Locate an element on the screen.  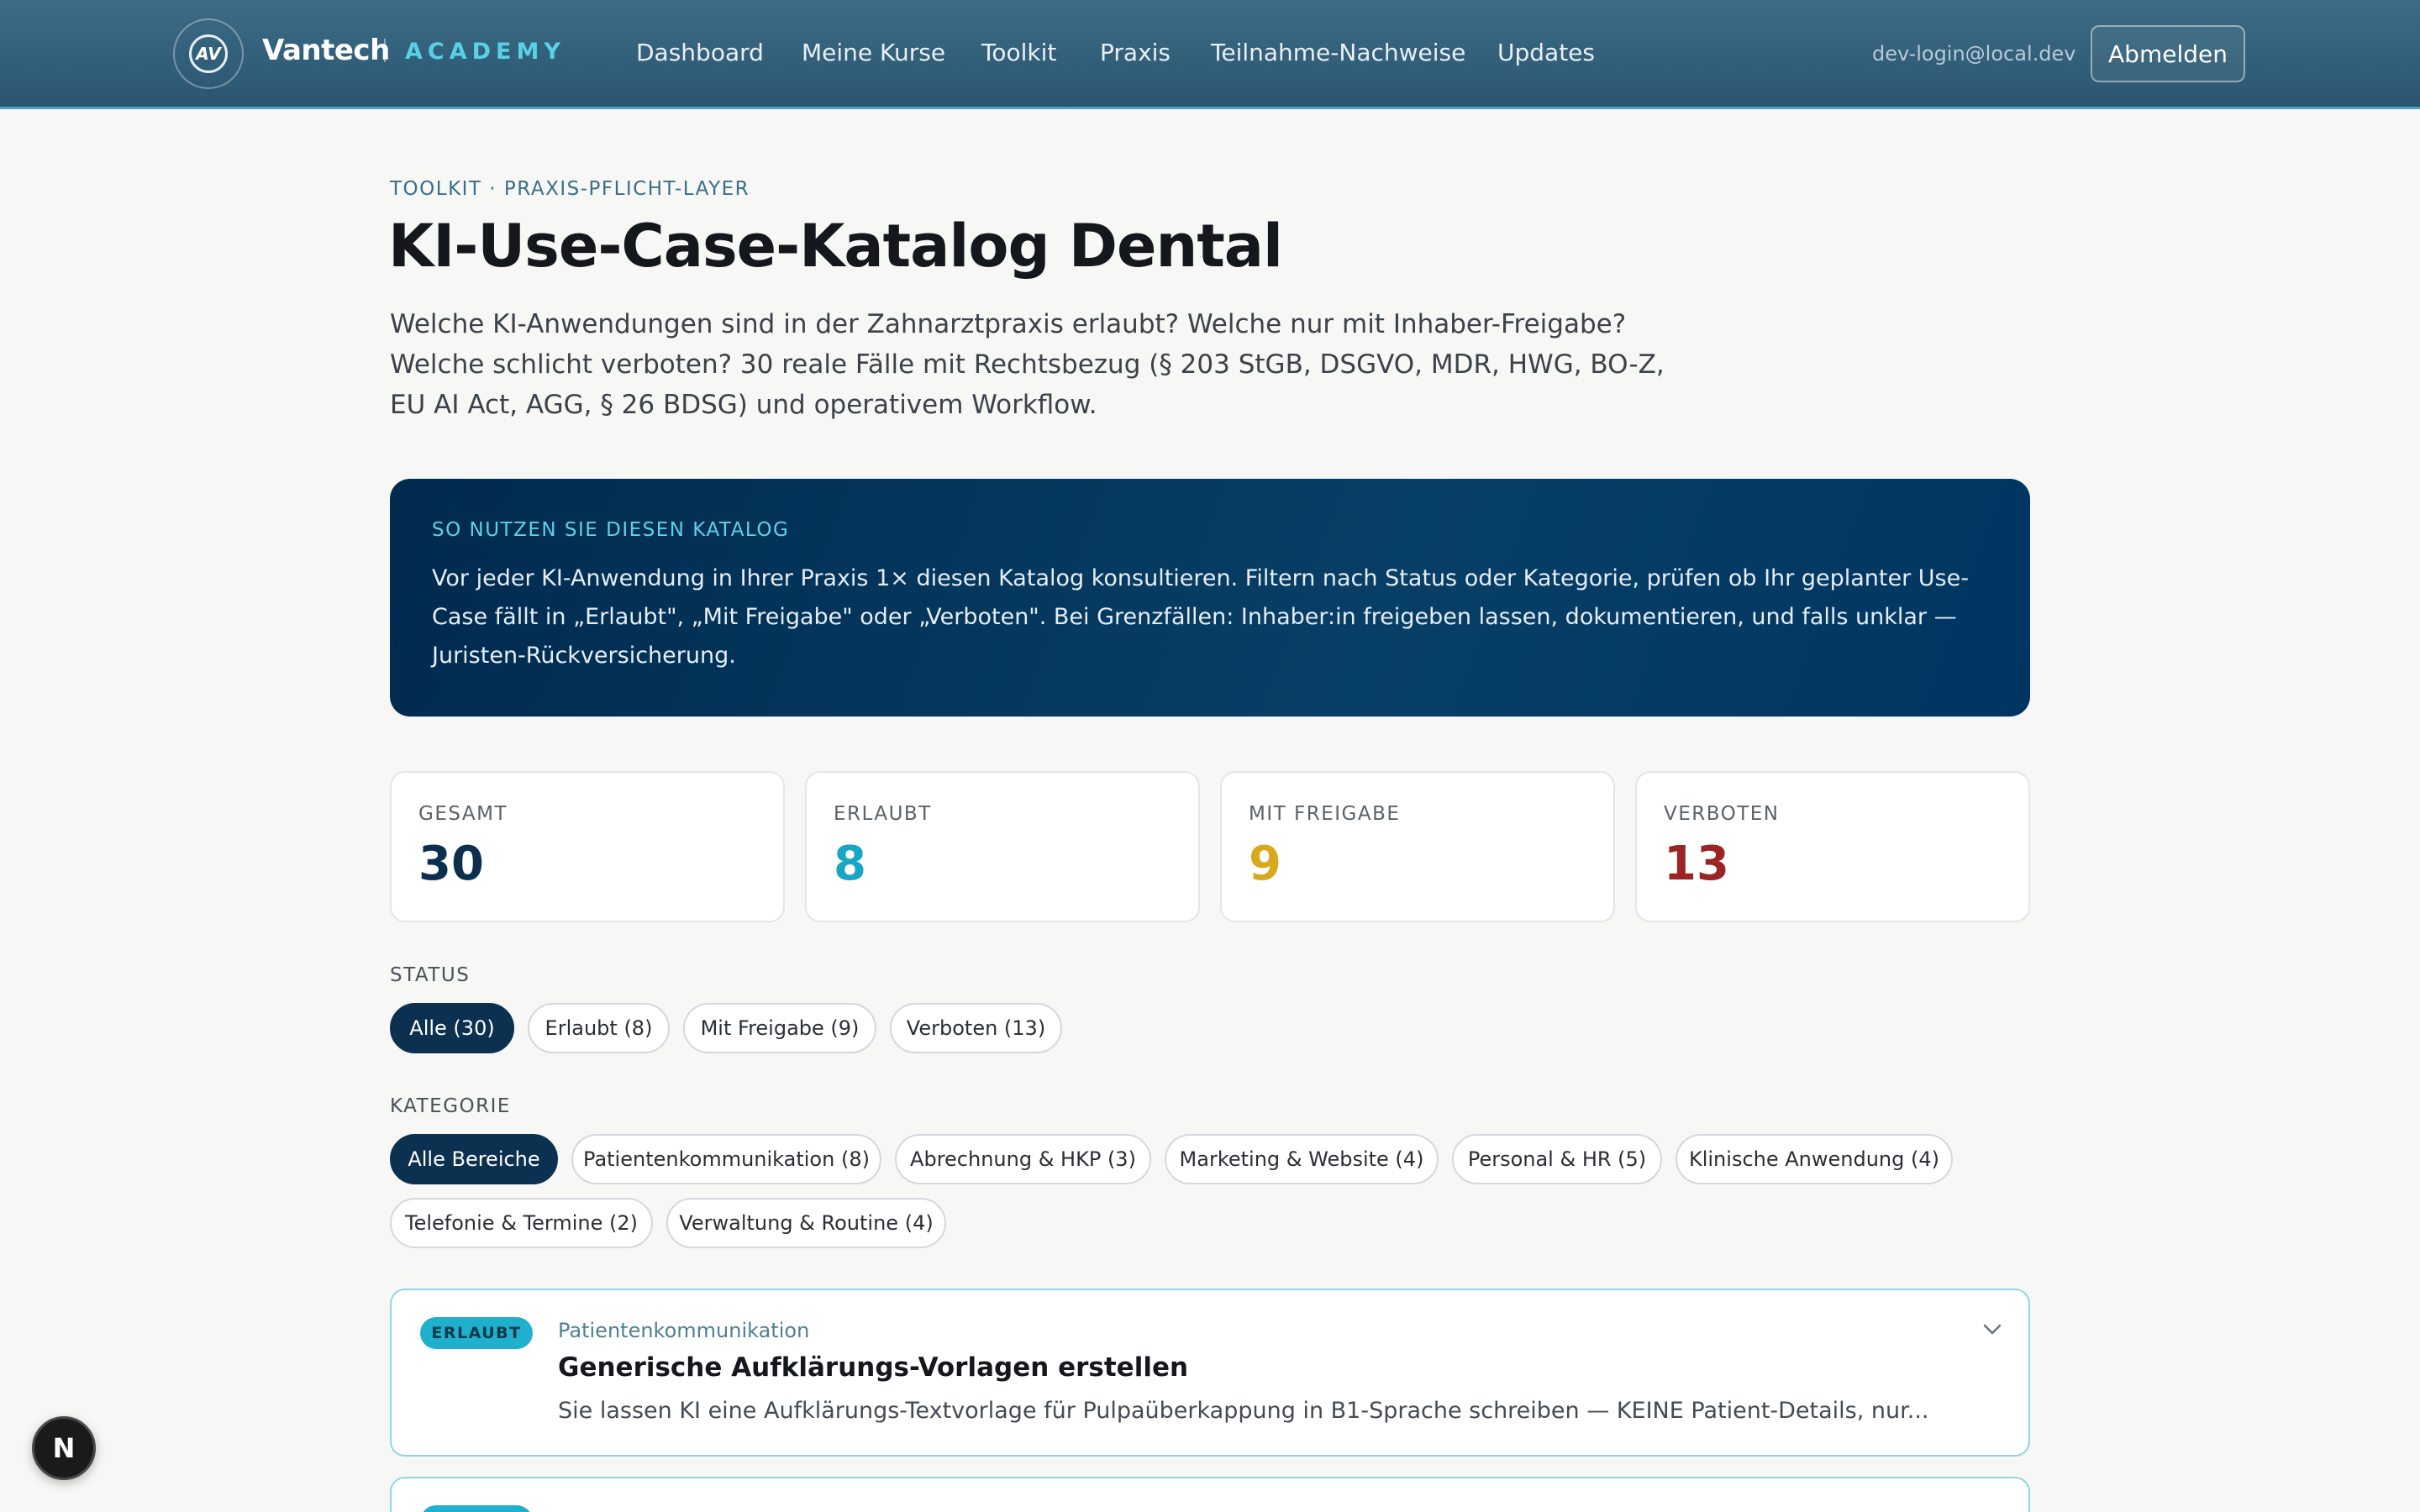
stat-label: ERLAUBT is located at coordinates (883, 814).